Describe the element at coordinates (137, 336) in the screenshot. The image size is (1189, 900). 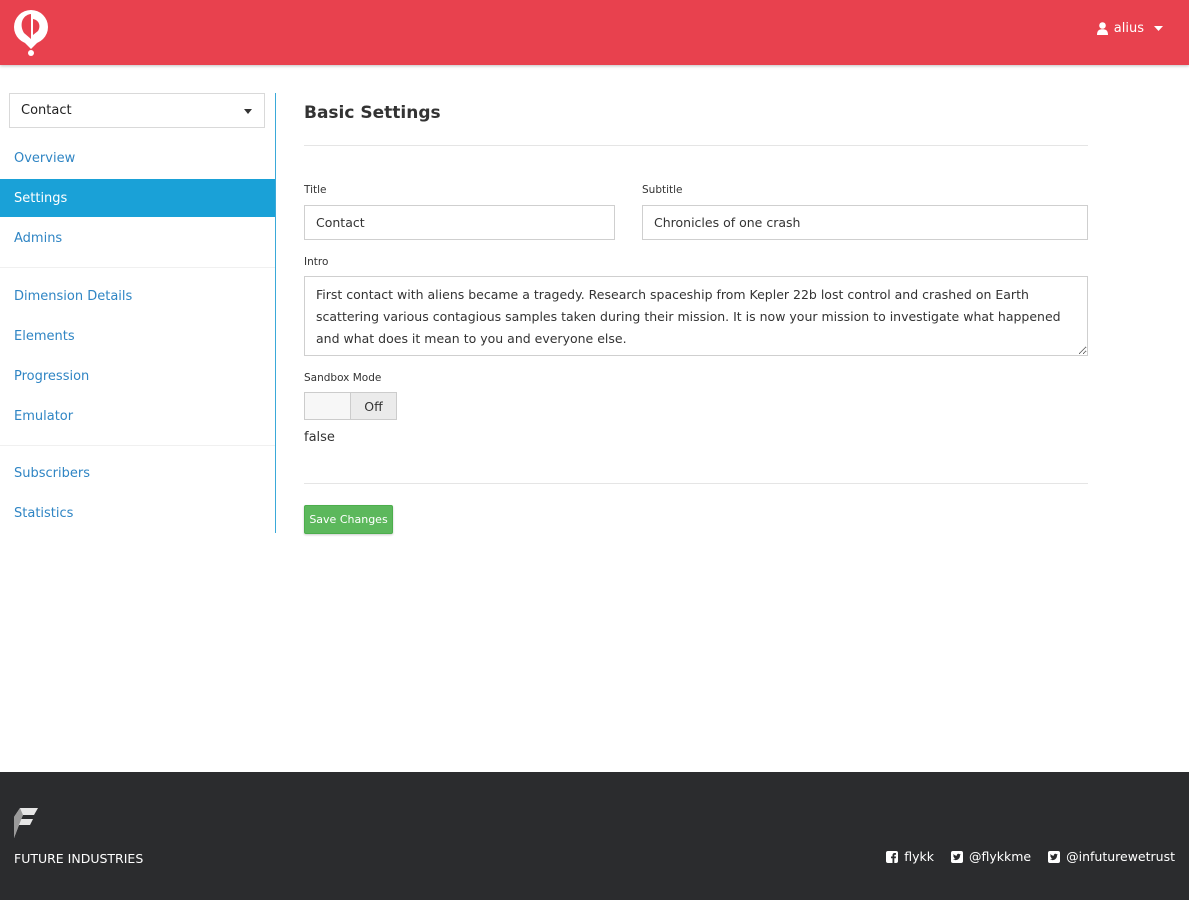
I see `sidebar-item-elements: Elements` at that location.